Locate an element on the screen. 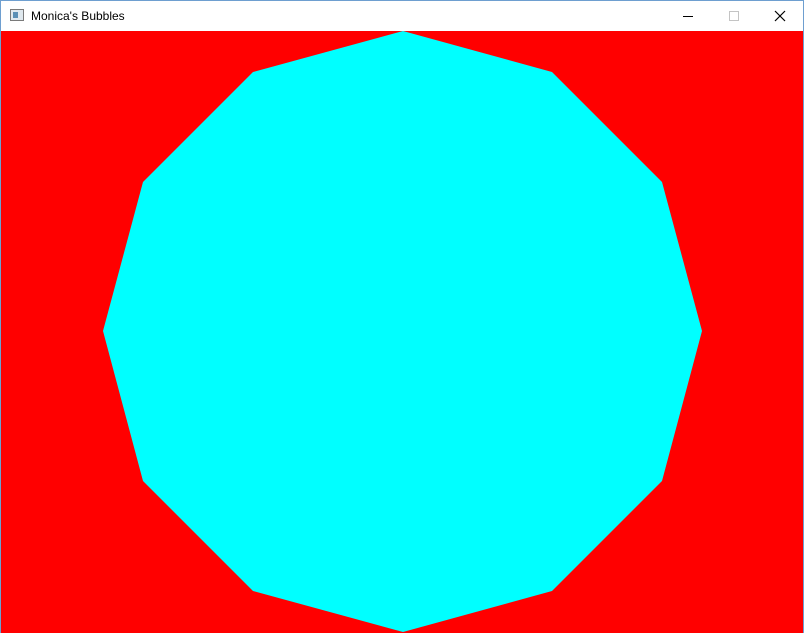  maximize-button is located at coordinates (734, 16).